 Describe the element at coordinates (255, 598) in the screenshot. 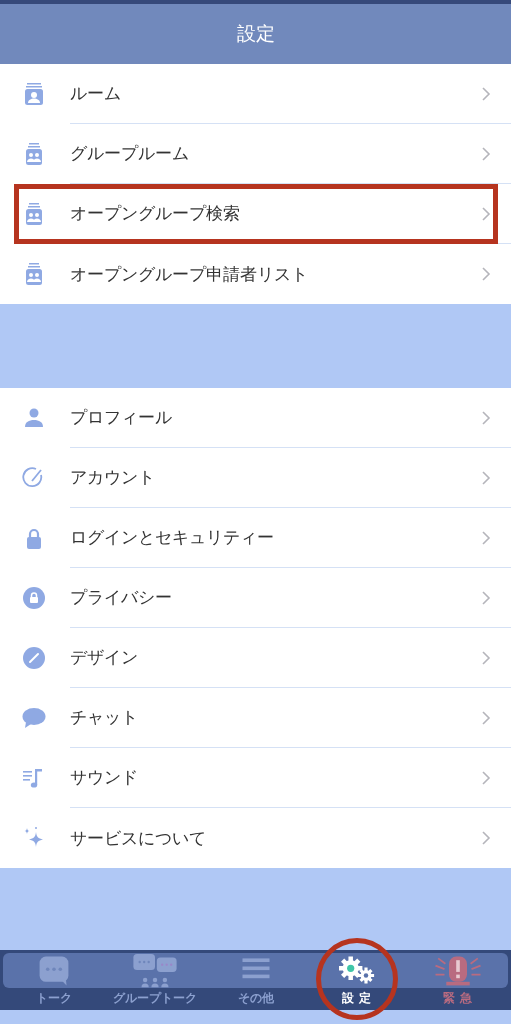

I see `settings-item: プライバシー` at that location.